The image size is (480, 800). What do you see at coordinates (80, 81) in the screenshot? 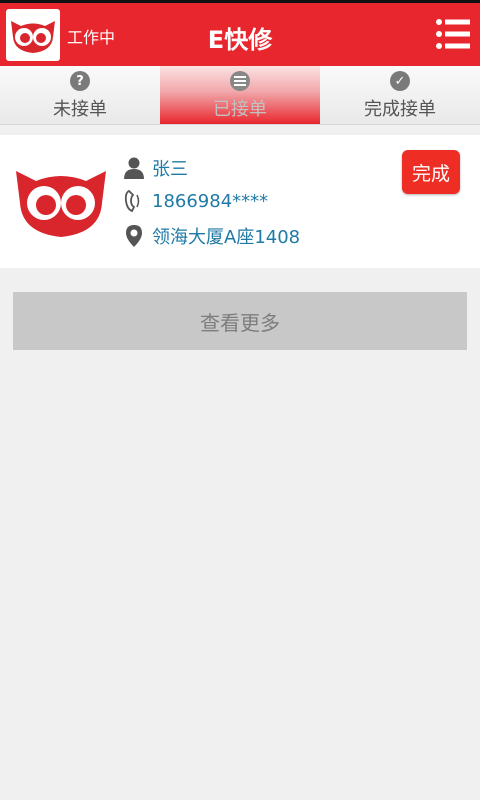
I see `question-icon: ?` at bounding box center [80, 81].